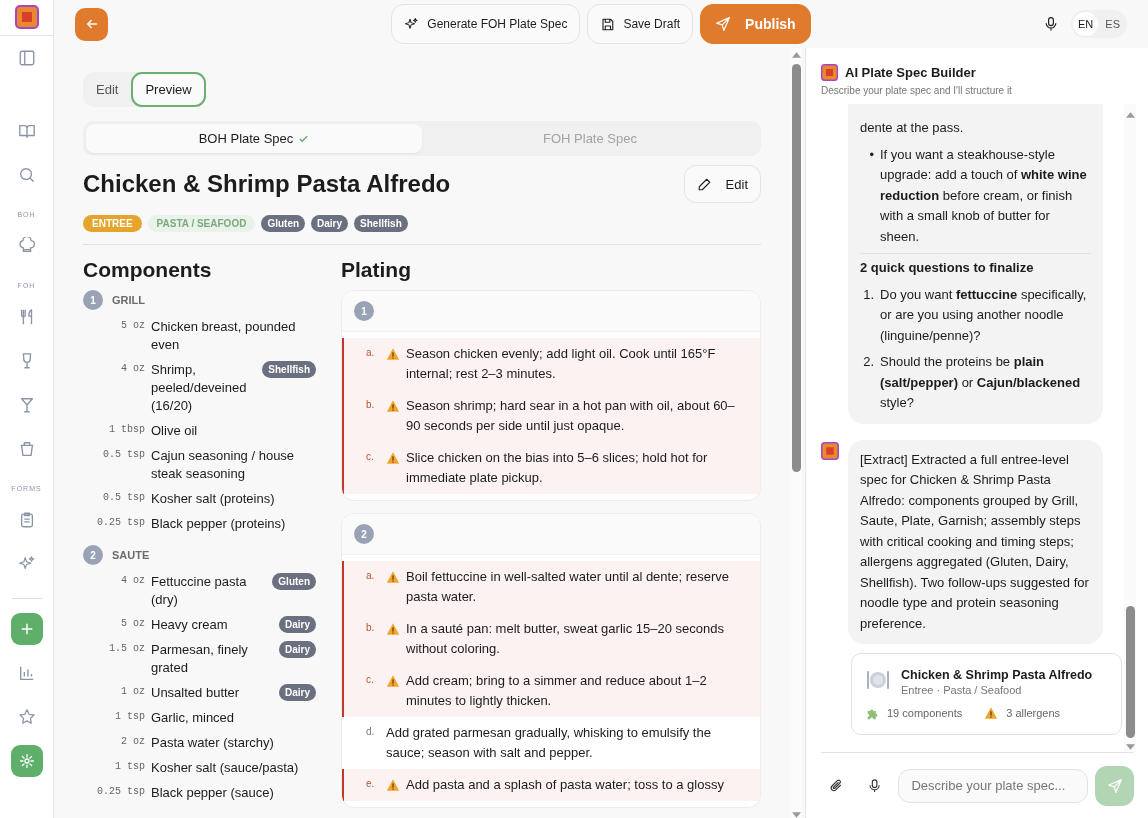 Image resolution: width=1148 pixels, height=818 pixels. Describe the element at coordinates (26, 175) in the screenshot. I see `search-icon` at that location.